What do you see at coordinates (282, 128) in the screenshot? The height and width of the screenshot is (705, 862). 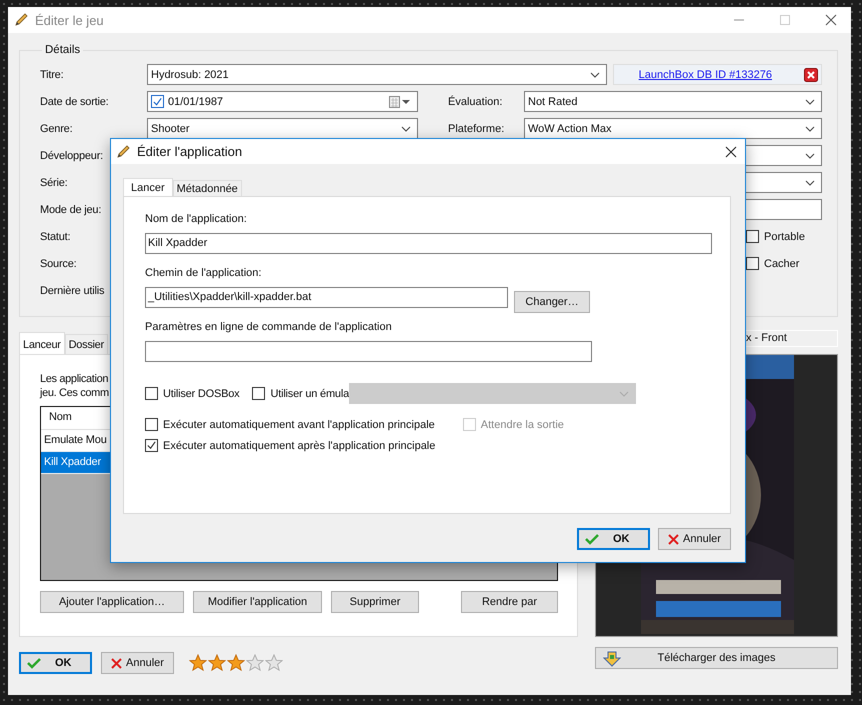 I see `combo-box: Shooter` at bounding box center [282, 128].